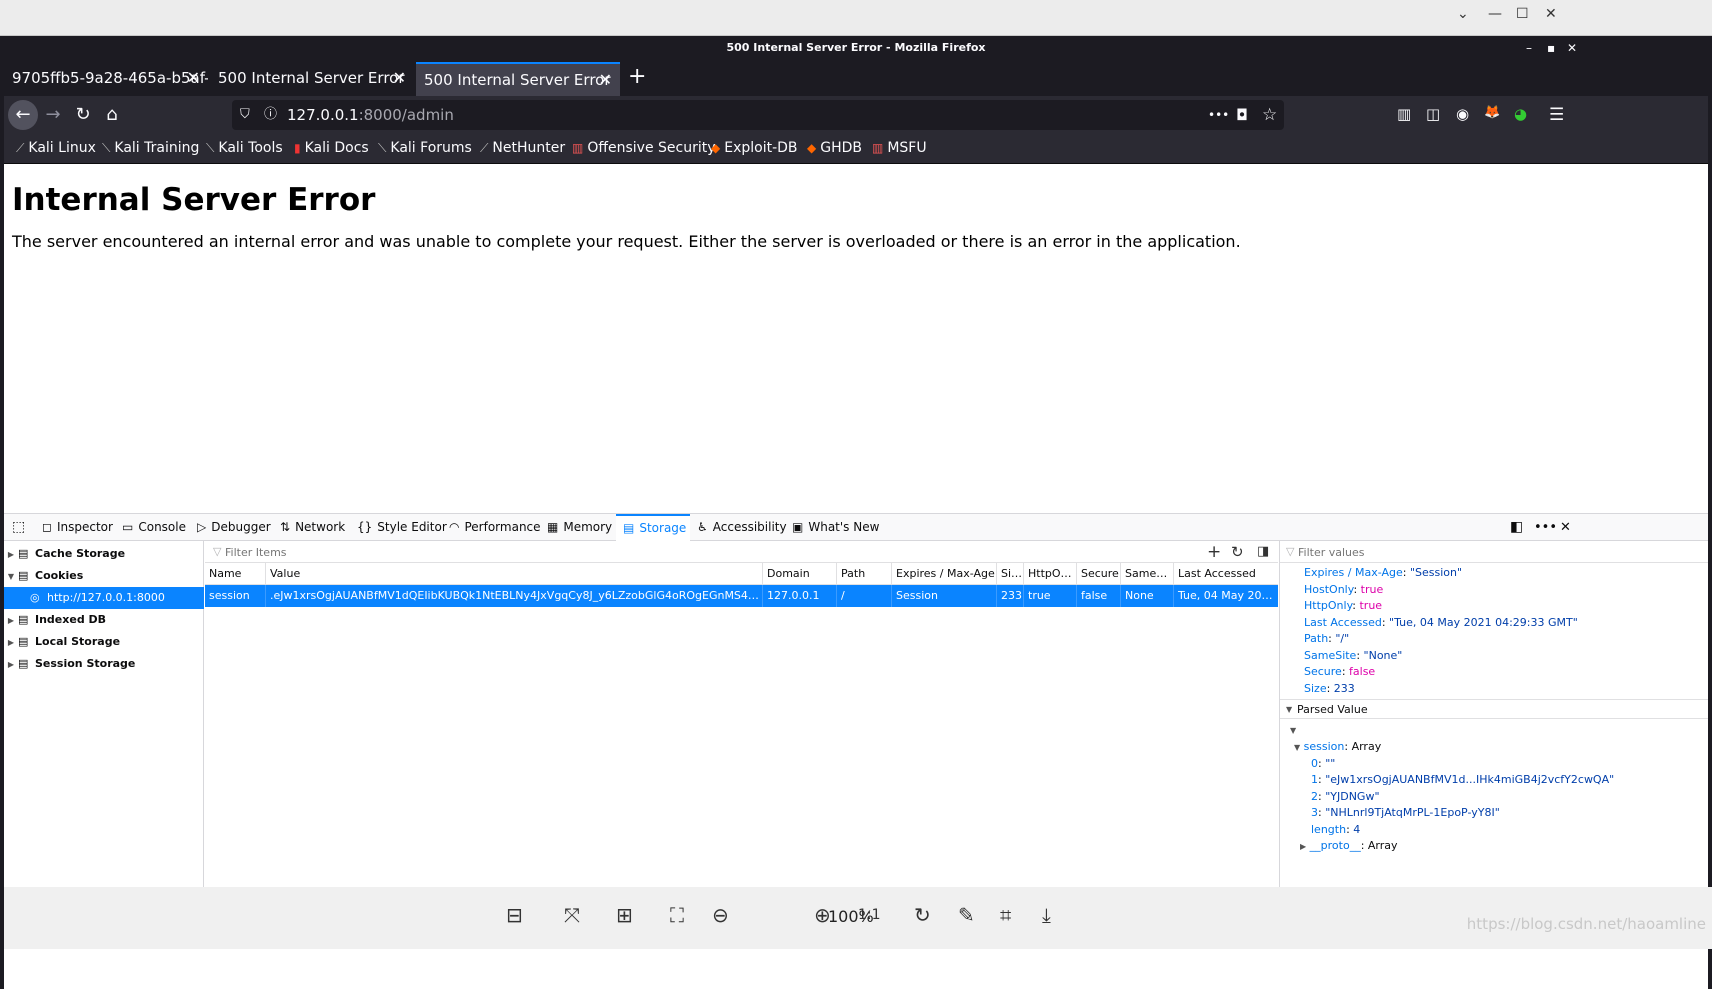 Image resolution: width=1712 pixels, height=989 pixels. What do you see at coordinates (154, 527) in the screenshot?
I see `tab-console: ▭ Console` at bounding box center [154, 527].